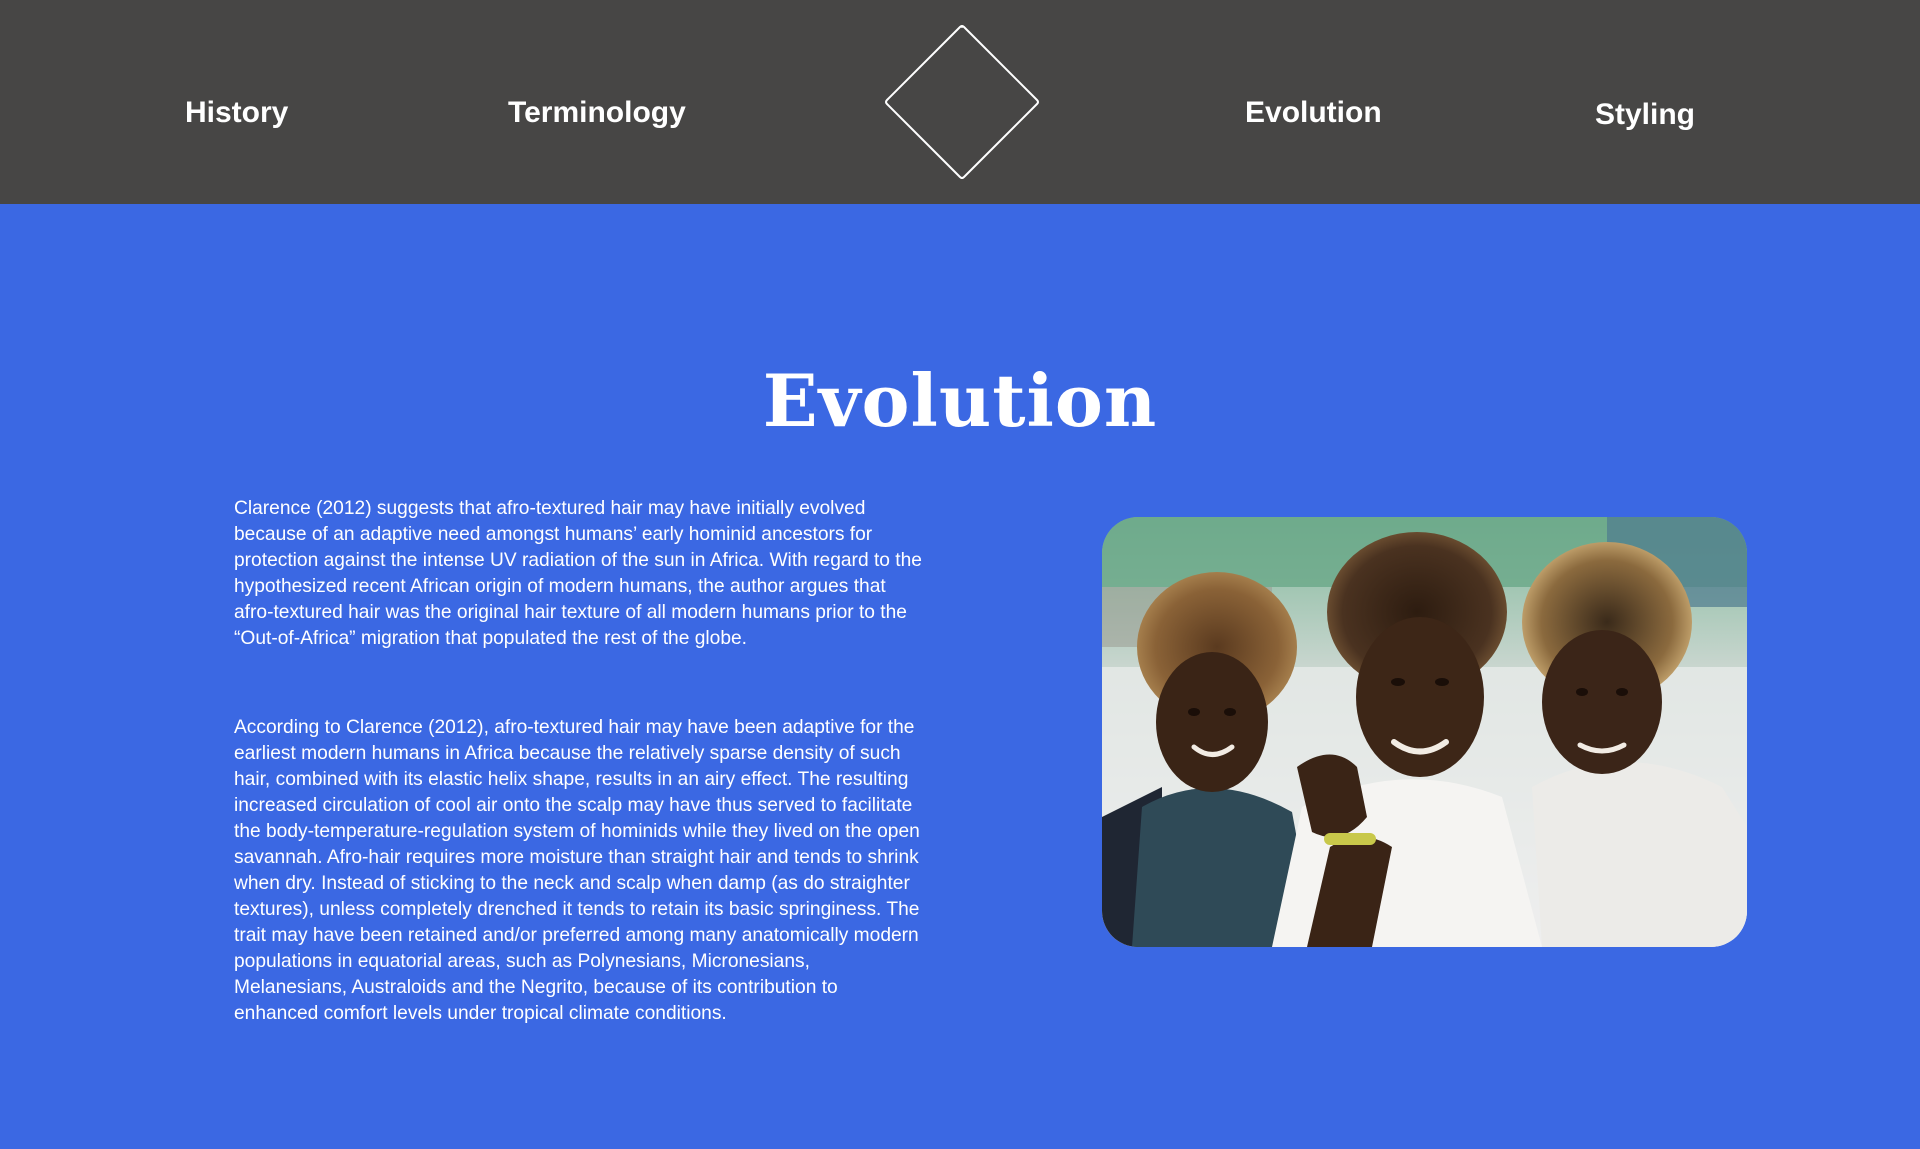 The height and width of the screenshot is (1149, 1920). I want to click on section-title: Evolution, so click(960, 401).